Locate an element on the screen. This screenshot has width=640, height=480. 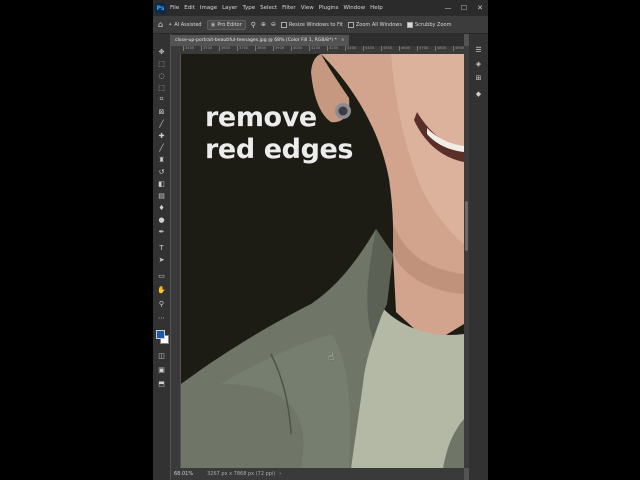
ruler-label: 4400 is located at coordinates (369, 48).